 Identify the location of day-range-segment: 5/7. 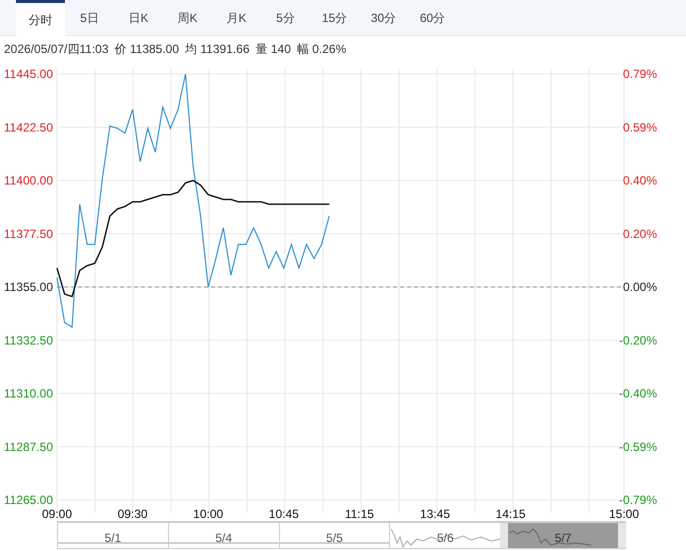
(563, 535).